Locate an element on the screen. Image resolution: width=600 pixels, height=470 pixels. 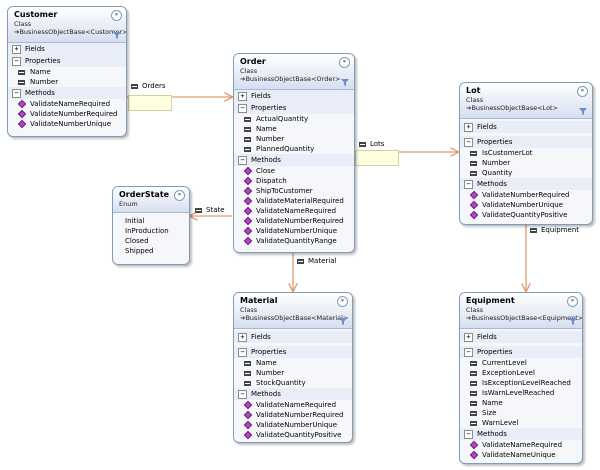
method-row: Dispatch is located at coordinates (294, 181).